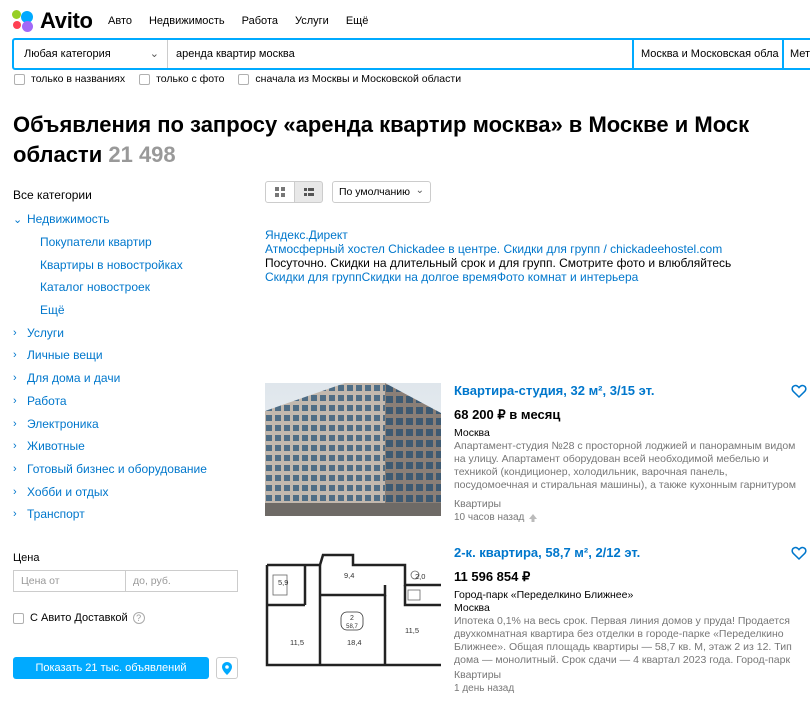 This screenshot has height=701, width=810. I want to click on delivery-label: С Авито Доставкой, so click(79, 618).